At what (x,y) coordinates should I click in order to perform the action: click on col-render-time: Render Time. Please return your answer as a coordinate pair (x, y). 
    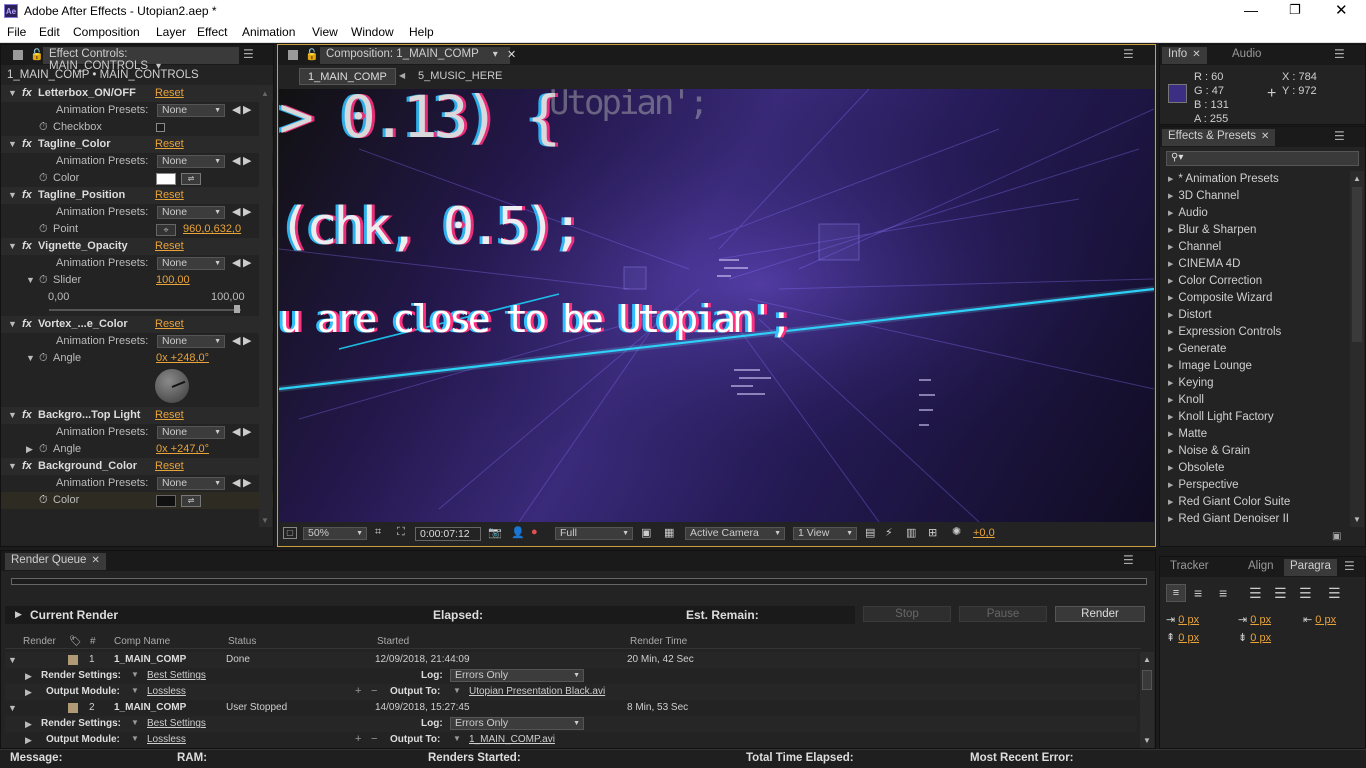
    Looking at the image, I should click on (658, 642).